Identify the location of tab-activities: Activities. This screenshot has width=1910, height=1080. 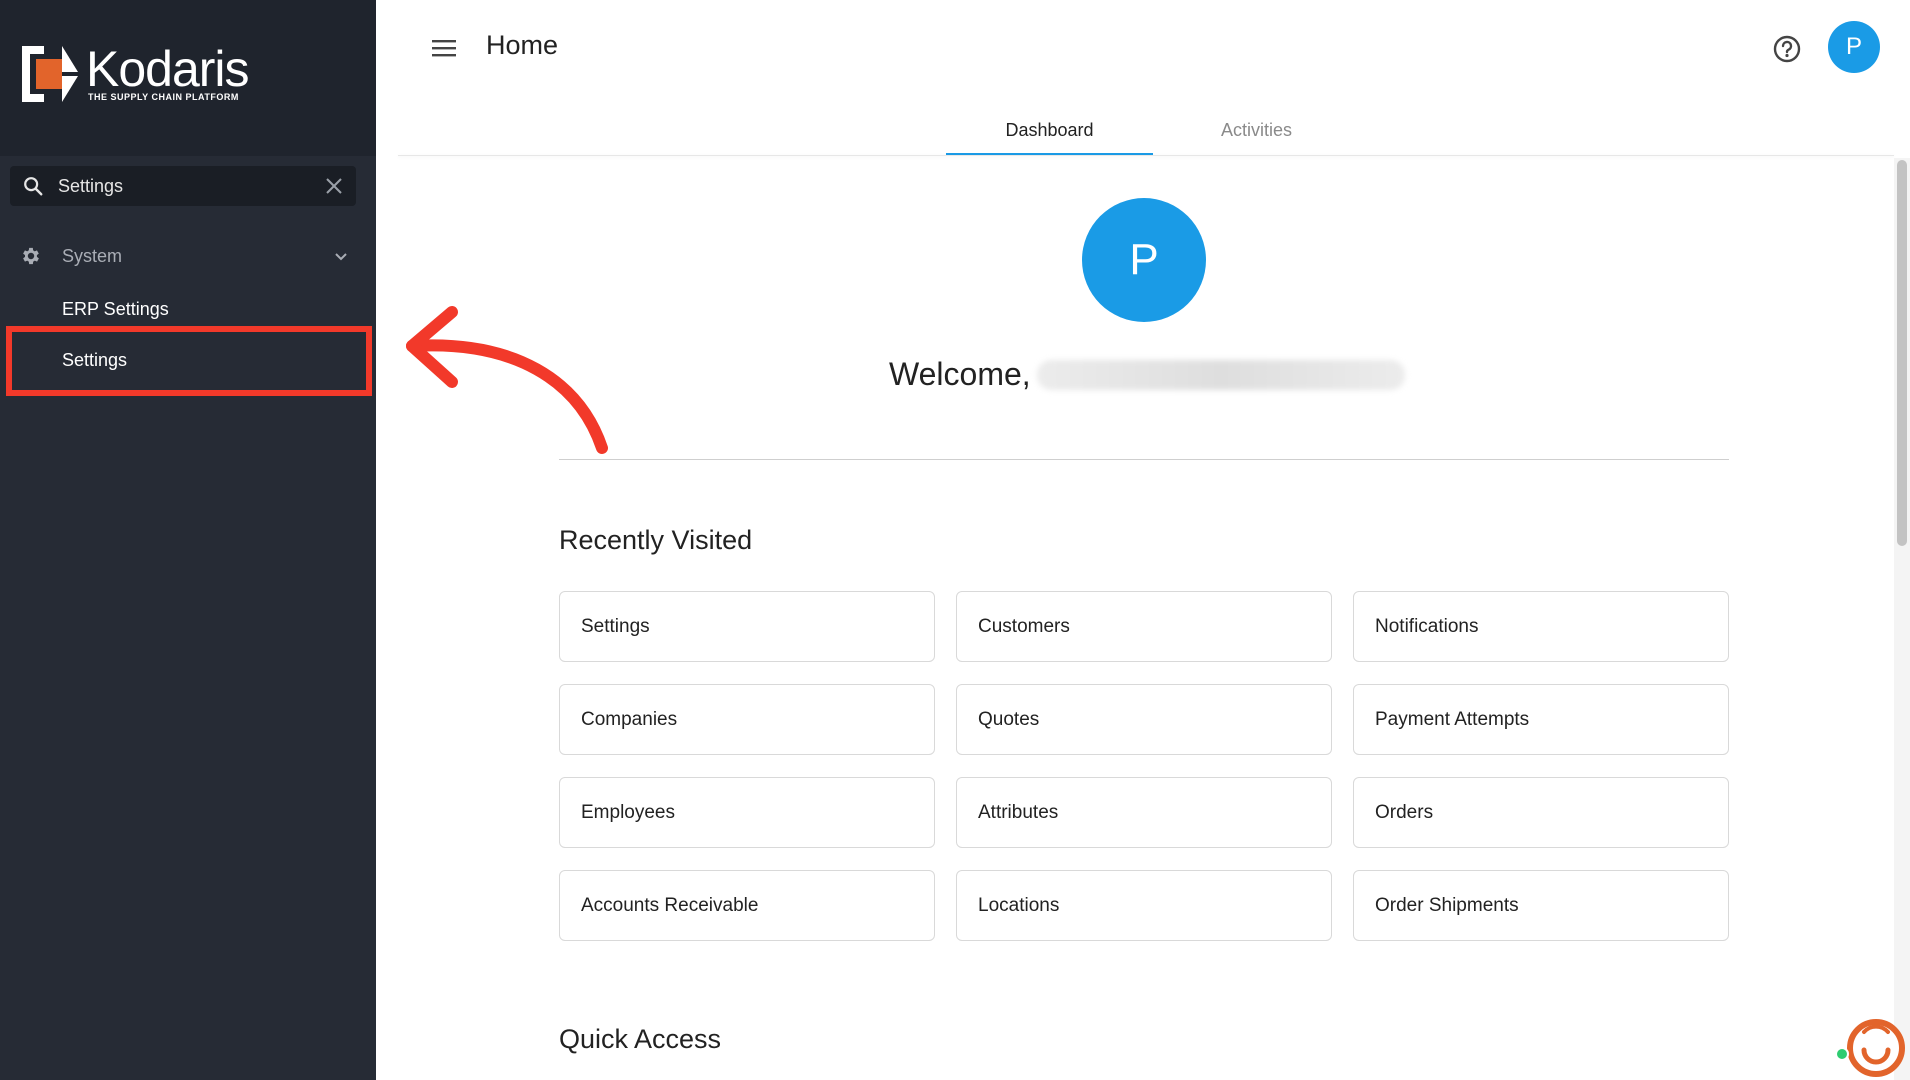
(1256, 130).